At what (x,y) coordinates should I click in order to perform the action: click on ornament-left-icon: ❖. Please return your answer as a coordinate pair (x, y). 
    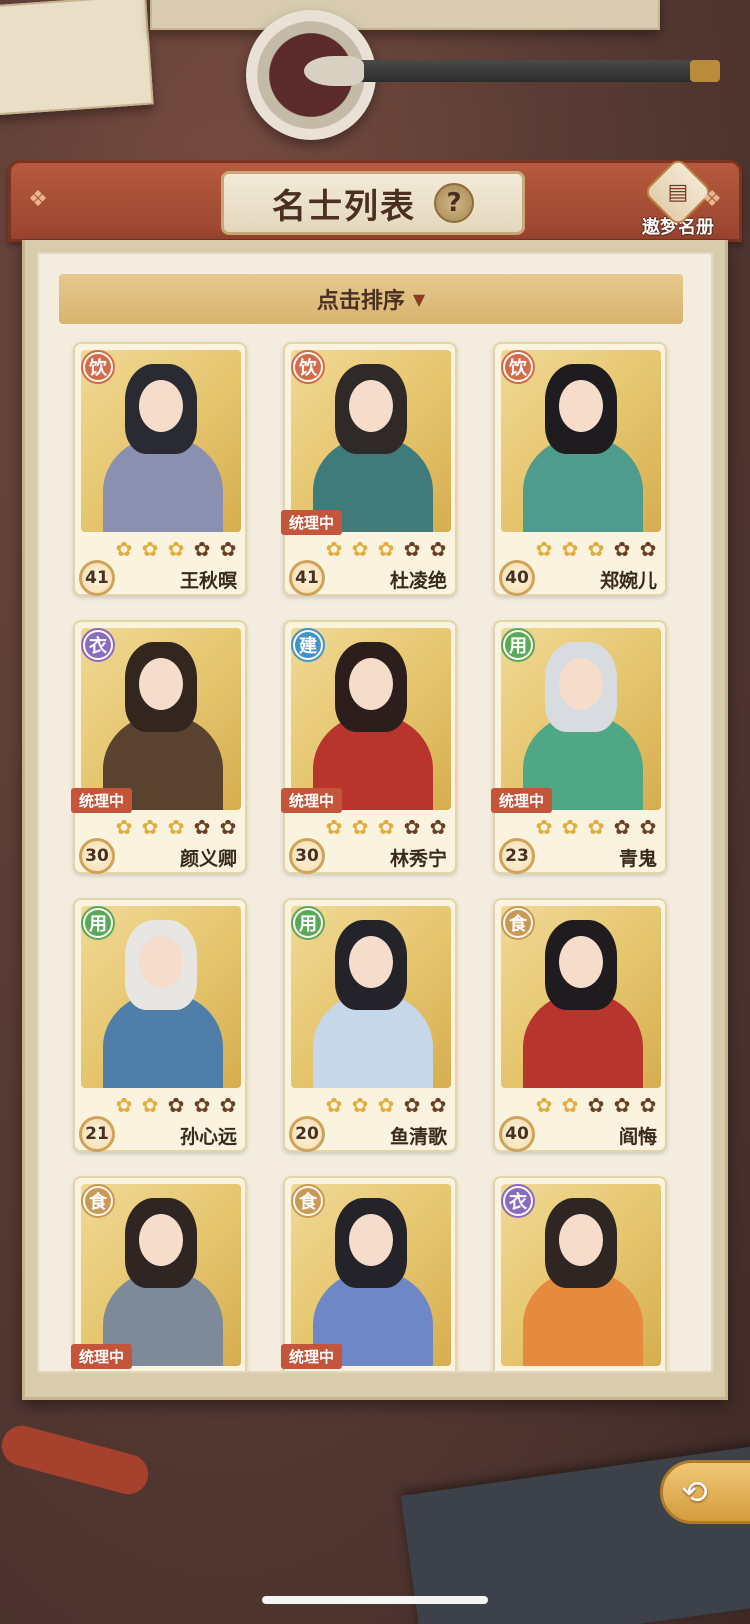
    Looking at the image, I should click on (38, 199).